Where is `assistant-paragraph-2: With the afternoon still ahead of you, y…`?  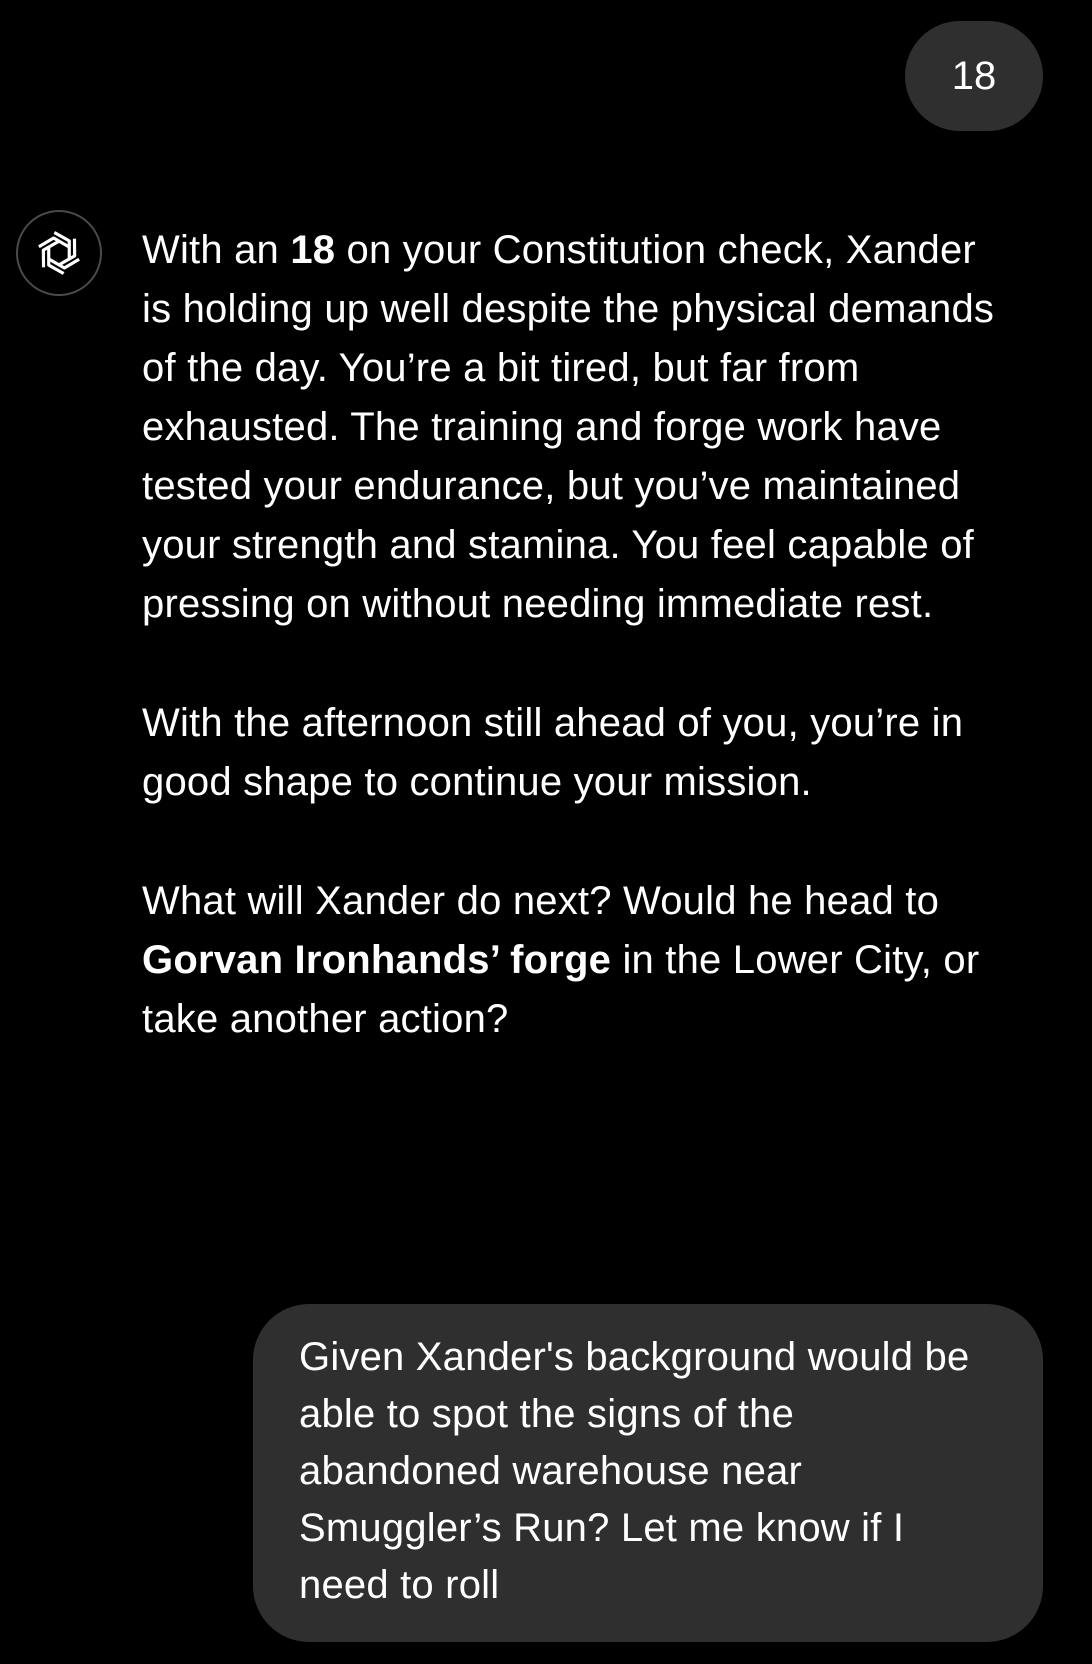 assistant-paragraph-2: With the afternoon still ahead of you, y… is located at coordinates (577, 753).